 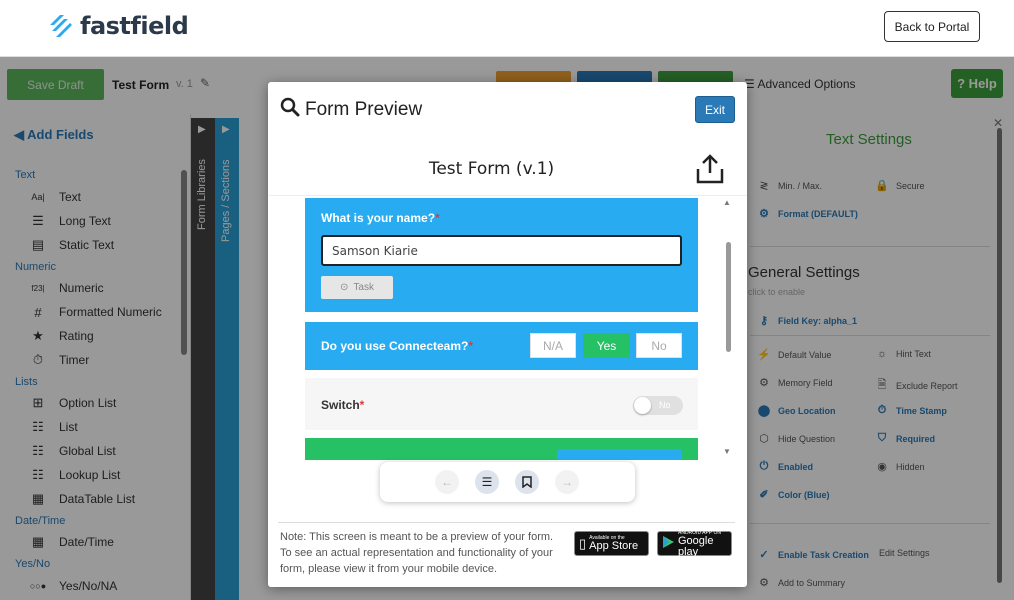 I want to click on option-no-button: No, so click(x=659, y=345).